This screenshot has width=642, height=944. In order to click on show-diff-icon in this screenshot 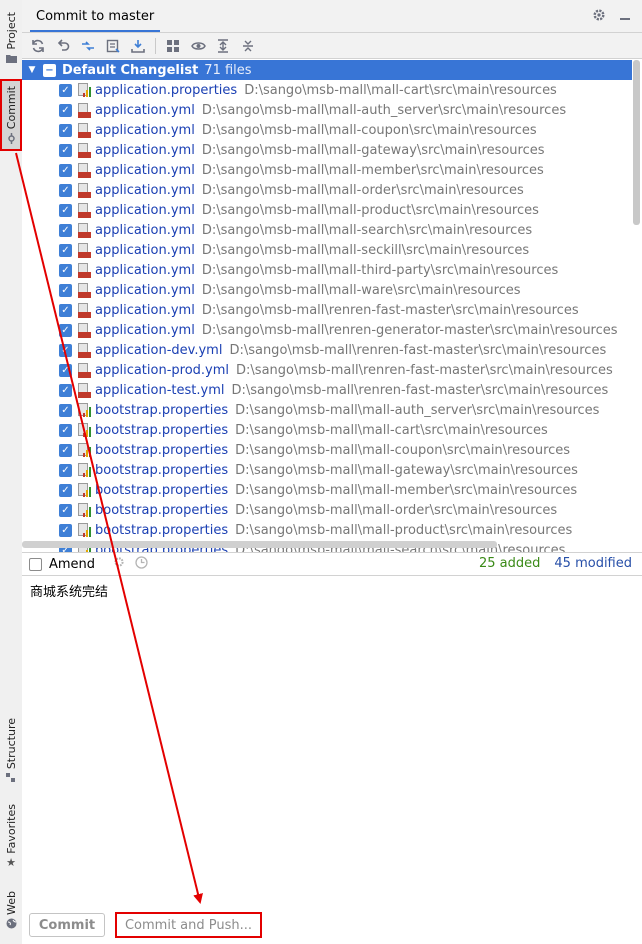, I will do `click(88, 46)`.